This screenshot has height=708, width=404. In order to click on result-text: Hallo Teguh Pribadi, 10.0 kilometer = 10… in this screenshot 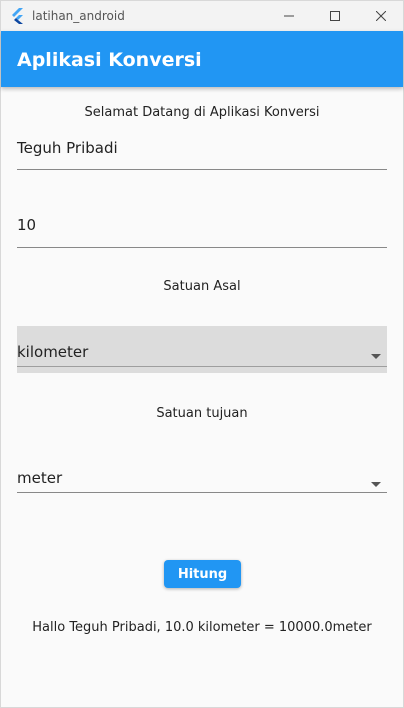, I will do `click(202, 627)`.